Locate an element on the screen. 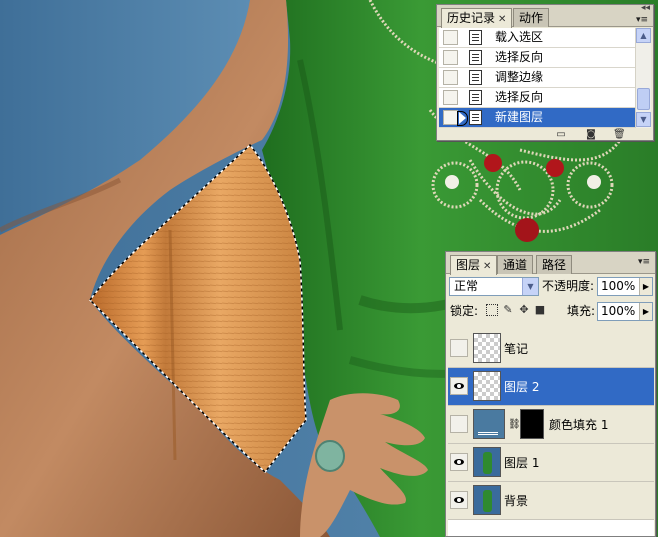 The image size is (658, 537). tab-channels-label: 通道 is located at coordinates (515, 265).